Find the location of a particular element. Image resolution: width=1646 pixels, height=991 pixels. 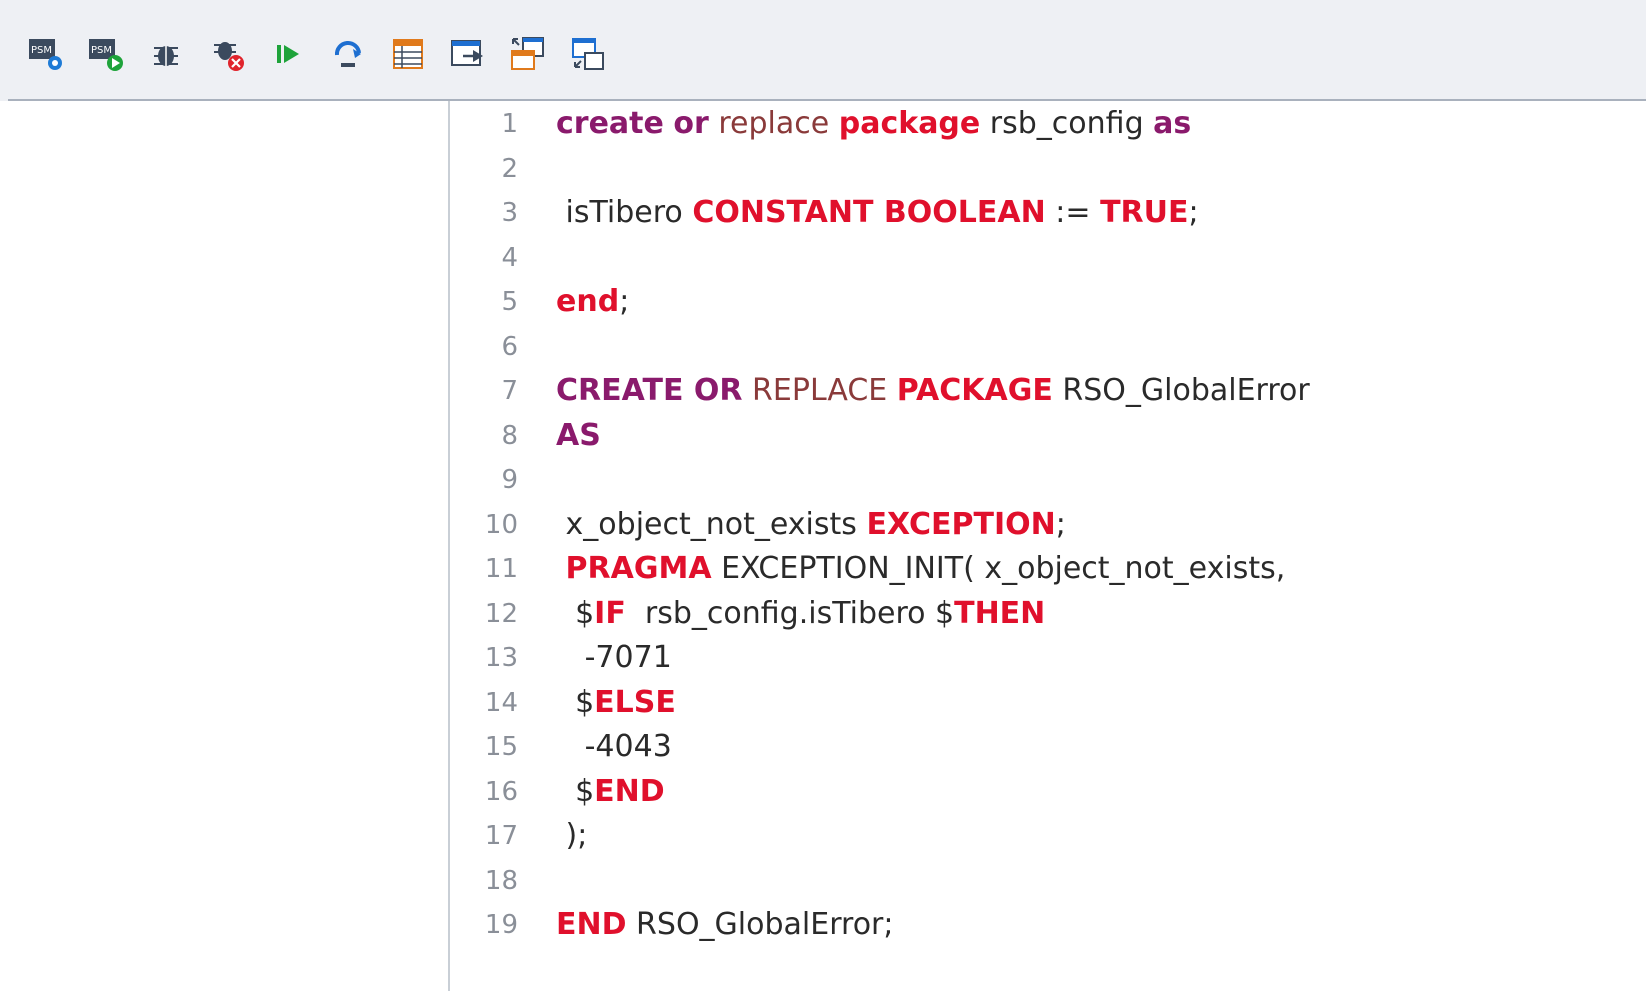

code-keyword: package is located at coordinates (909, 123).